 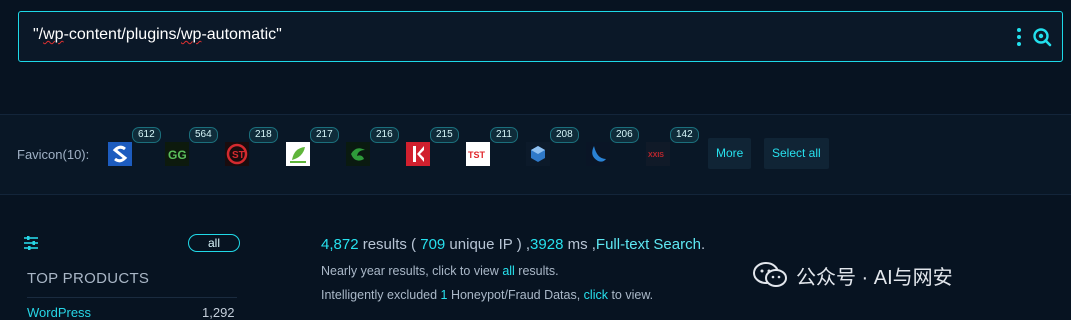 I want to click on watermark-text: 公众号 · AI与网安, so click(x=874, y=277).